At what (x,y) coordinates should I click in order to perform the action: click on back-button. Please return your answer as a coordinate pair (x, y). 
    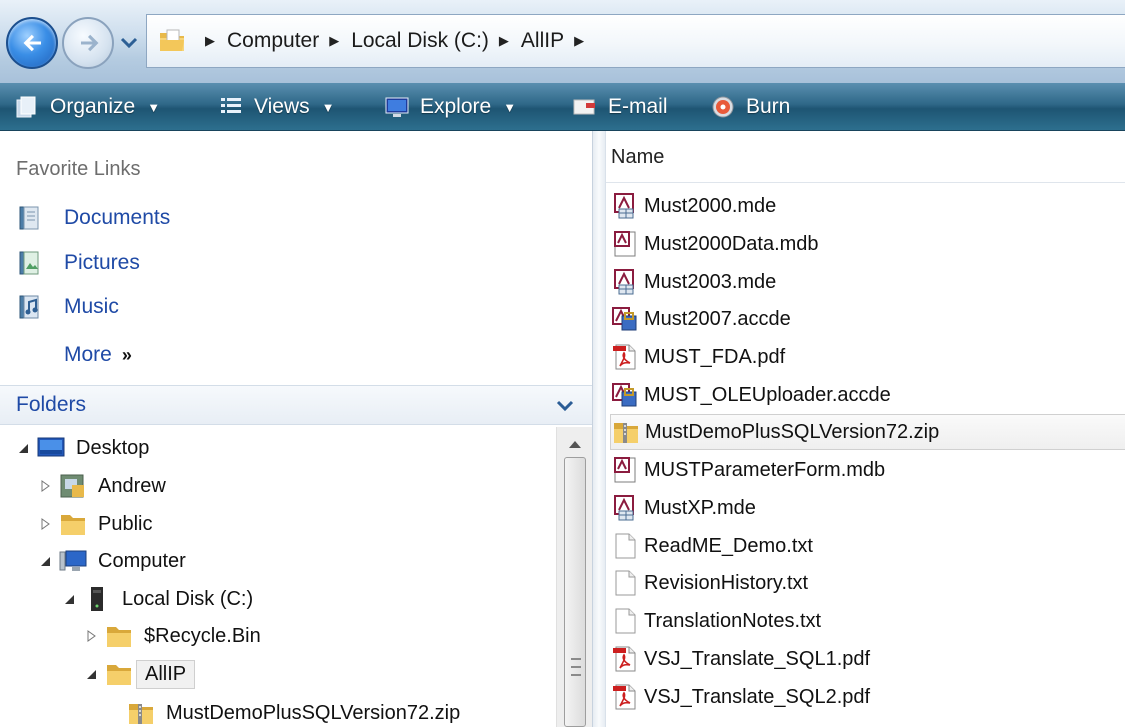
    Looking at the image, I should click on (32, 43).